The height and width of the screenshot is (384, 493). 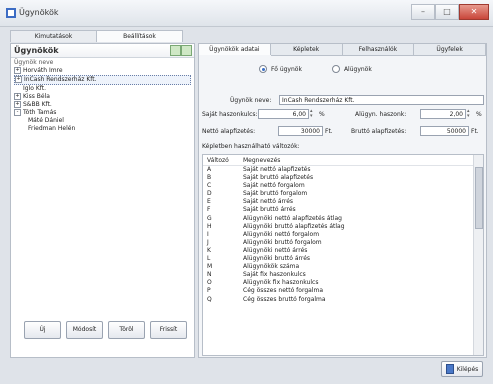 I want to click on variable-row: J Alügynöki bruttó forgalom, so click(x=338, y=243).